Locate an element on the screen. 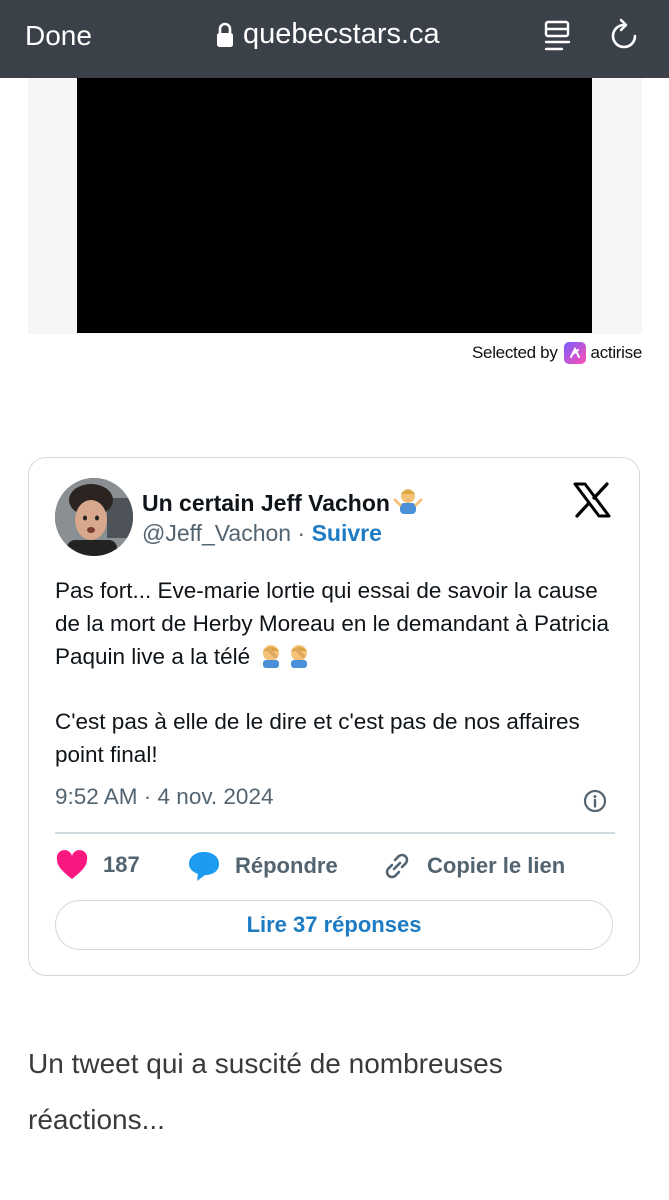 Image resolution: width=669 pixels, height=1200 pixels. heart-icon is located at coordinates (72, 864).